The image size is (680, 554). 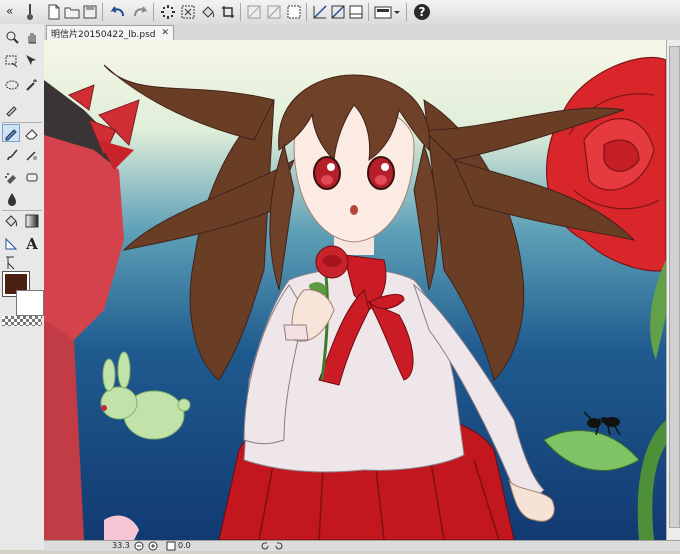 I want to click on vertical-scrollbar, so click(x=673, y=290).